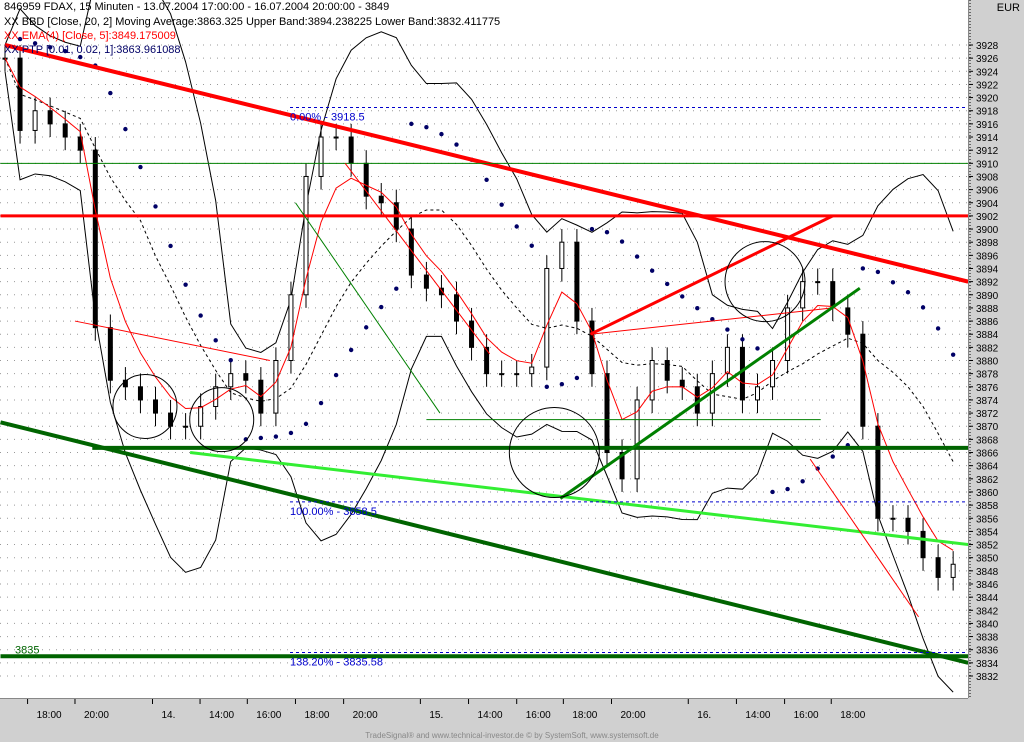  I want to click on y-tick-label: 3858, so click(987, 506).